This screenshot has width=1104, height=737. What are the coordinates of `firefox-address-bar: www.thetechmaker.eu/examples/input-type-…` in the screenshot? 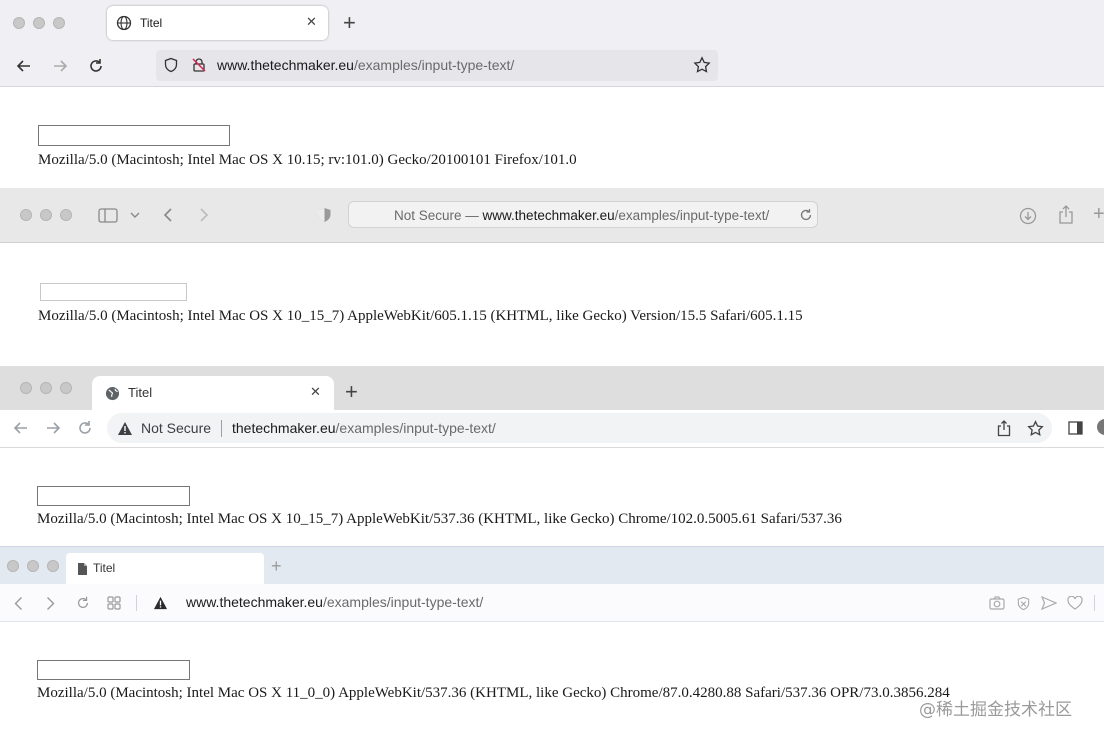 It's located at (437, 65).